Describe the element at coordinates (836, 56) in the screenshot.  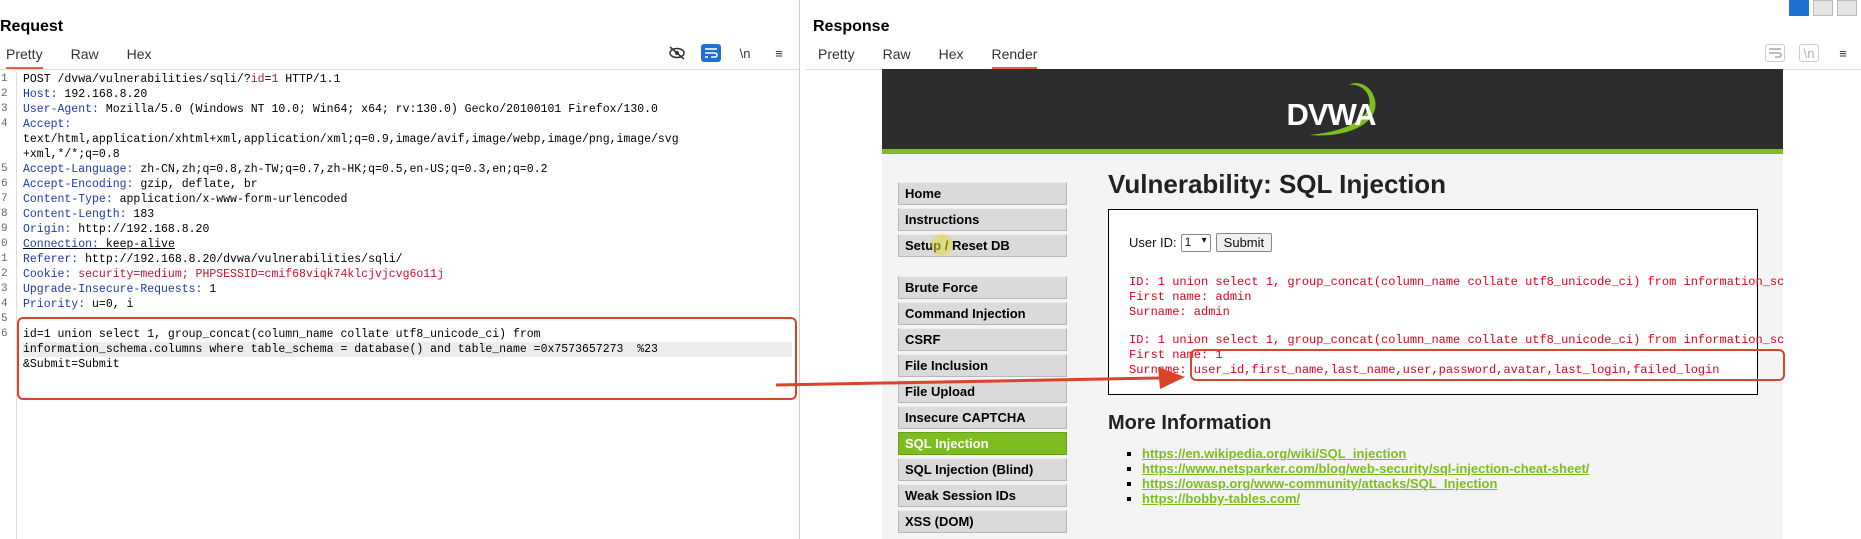
I see `response-tab-pretty: Pretty` at that location.